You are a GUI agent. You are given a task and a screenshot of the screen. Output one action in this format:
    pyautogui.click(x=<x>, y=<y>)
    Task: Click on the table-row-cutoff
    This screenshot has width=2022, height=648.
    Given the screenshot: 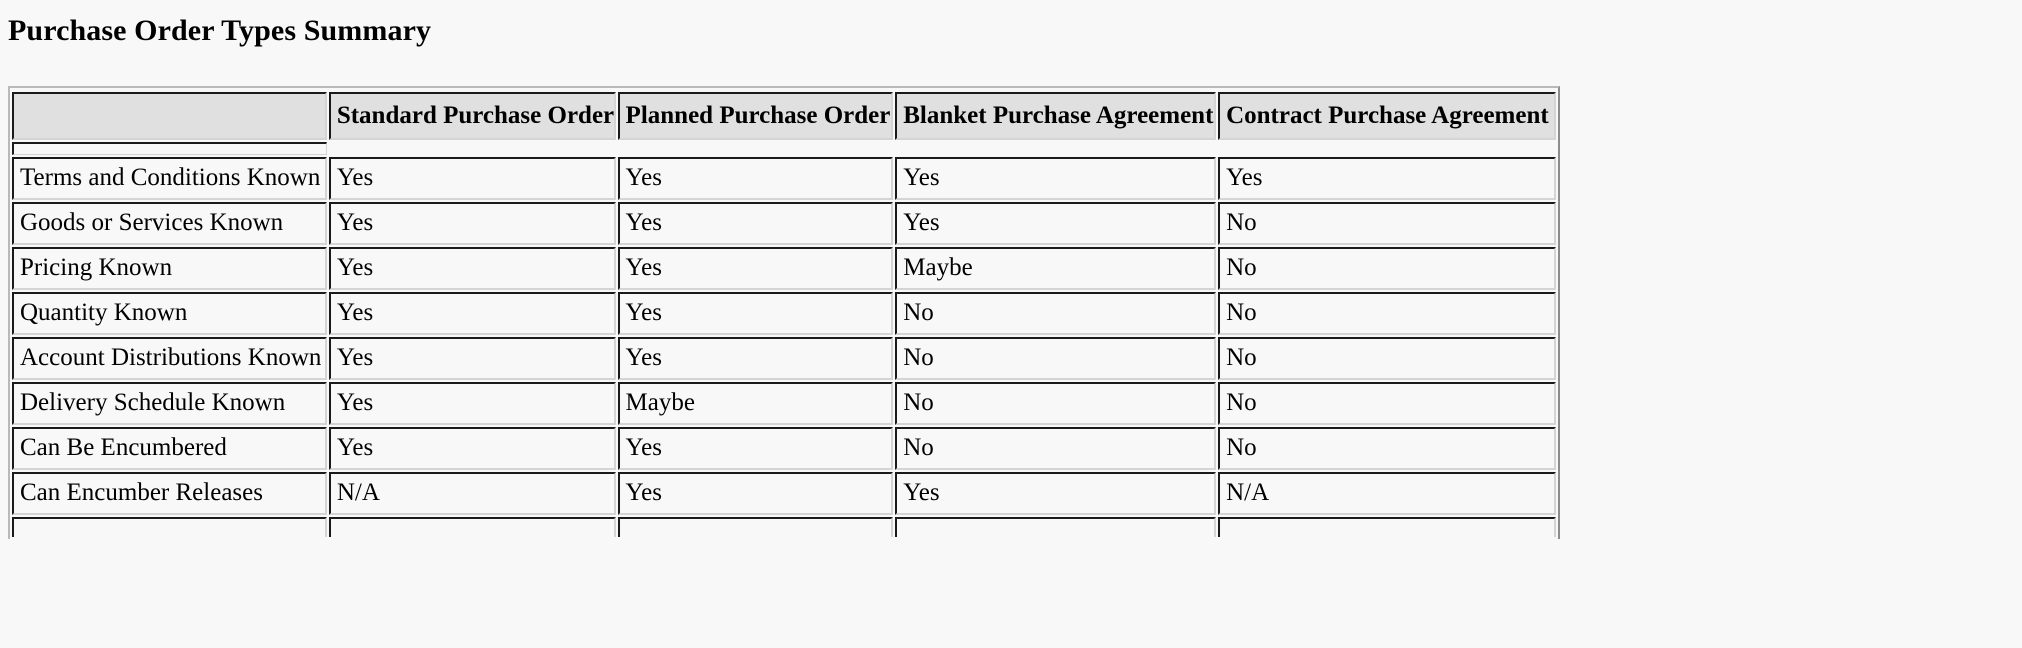 What is the action you would take?
    pyautogui.click(x=784, y=527)
    